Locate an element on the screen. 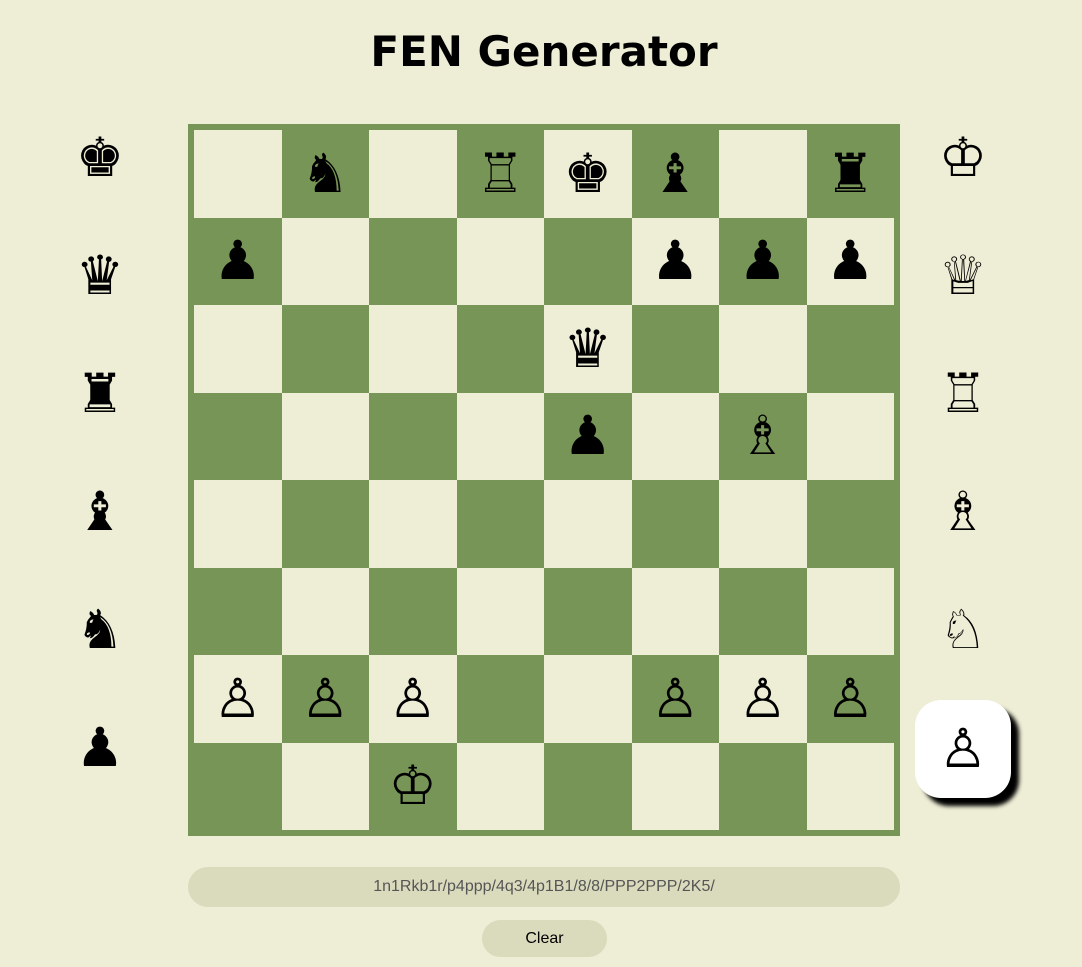 The width and height of the screenshot is (1082, 967). white-rook-icon: ♖ is located at coordinates (963, 394).